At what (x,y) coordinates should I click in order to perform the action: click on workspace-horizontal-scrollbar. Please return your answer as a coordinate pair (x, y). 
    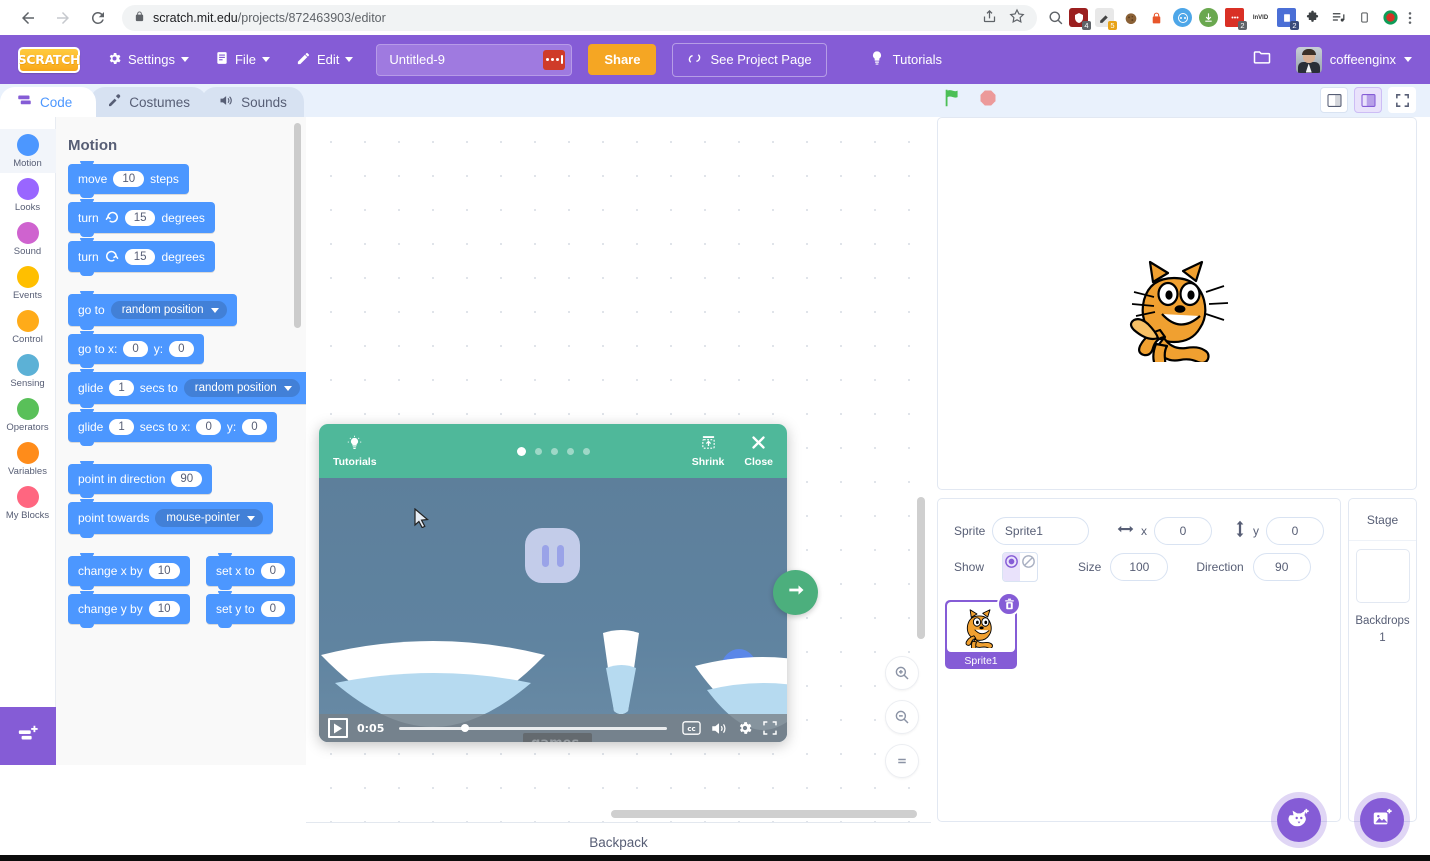
    Looking at the image, I should click on (764, 814).